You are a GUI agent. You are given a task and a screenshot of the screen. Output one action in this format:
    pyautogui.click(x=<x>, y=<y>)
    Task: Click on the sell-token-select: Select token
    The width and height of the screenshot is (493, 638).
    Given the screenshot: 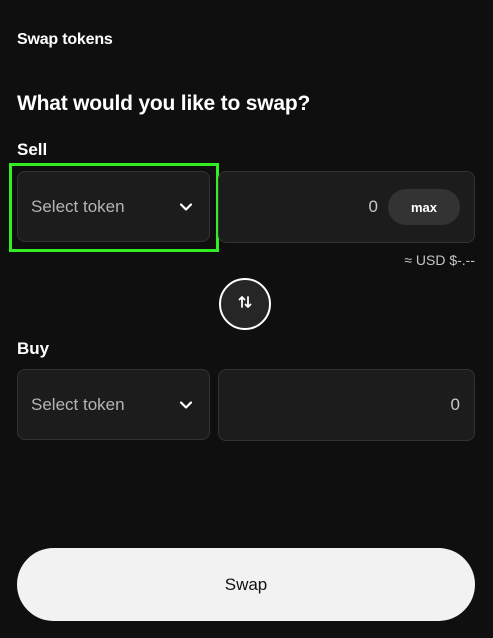 What is the action you would take?
    pyautogui.click(x=113, y=206)
    